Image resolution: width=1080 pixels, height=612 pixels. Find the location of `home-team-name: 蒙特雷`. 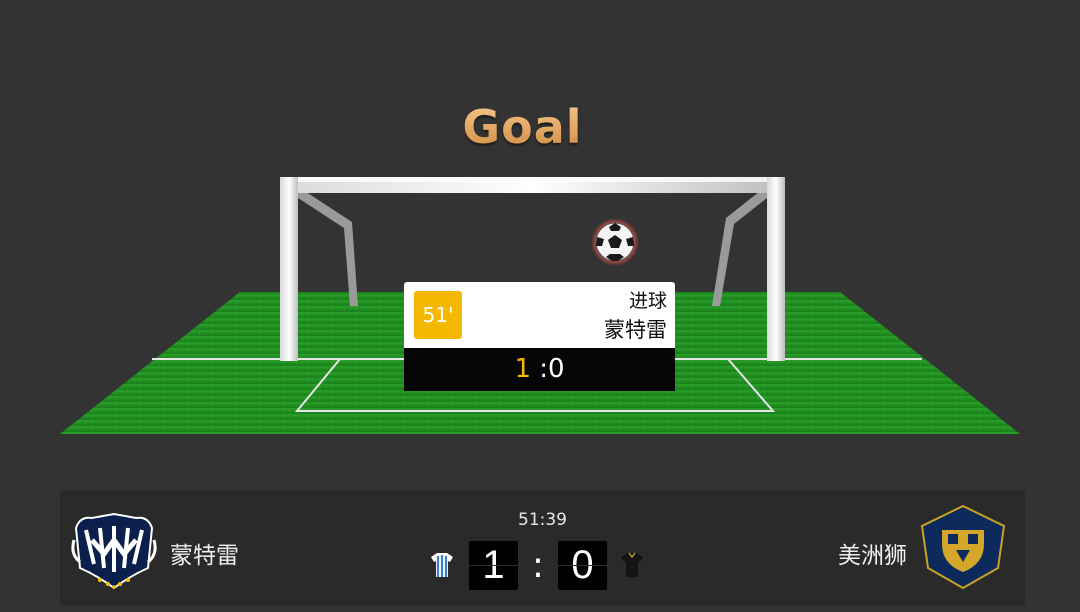

home-team-name: 蒙特雷 is located at coordinates (204, 556).